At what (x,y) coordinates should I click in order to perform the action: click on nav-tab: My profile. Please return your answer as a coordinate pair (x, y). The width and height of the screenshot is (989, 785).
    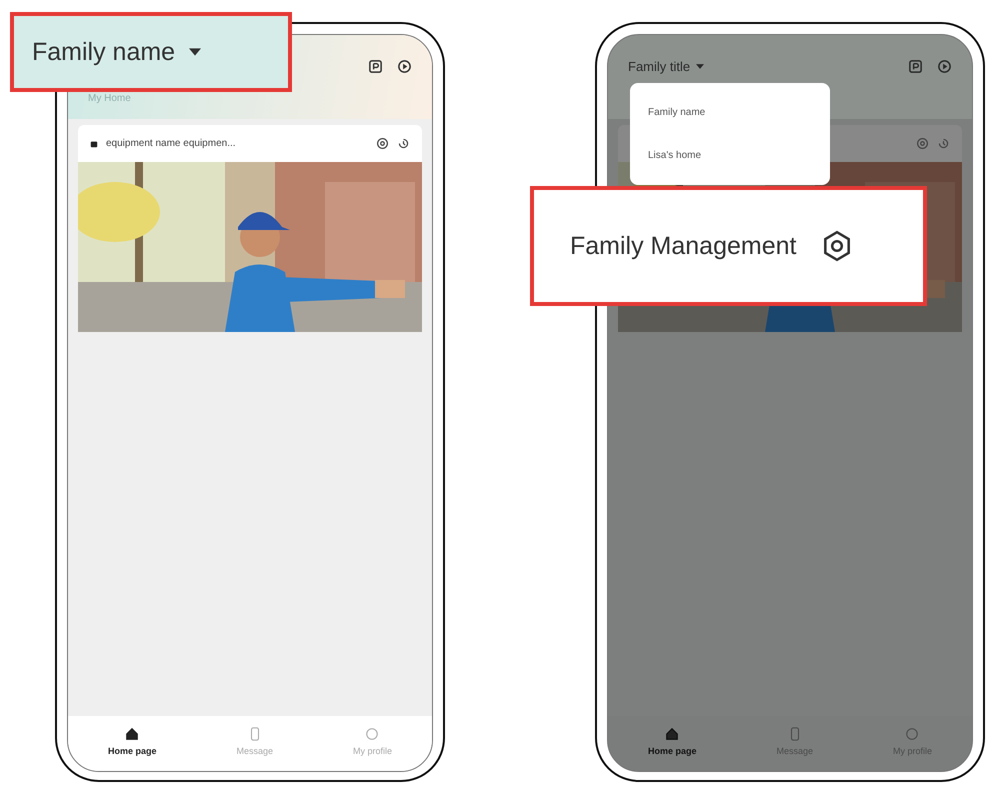
    Looking at the image, I should click on (372, 741).